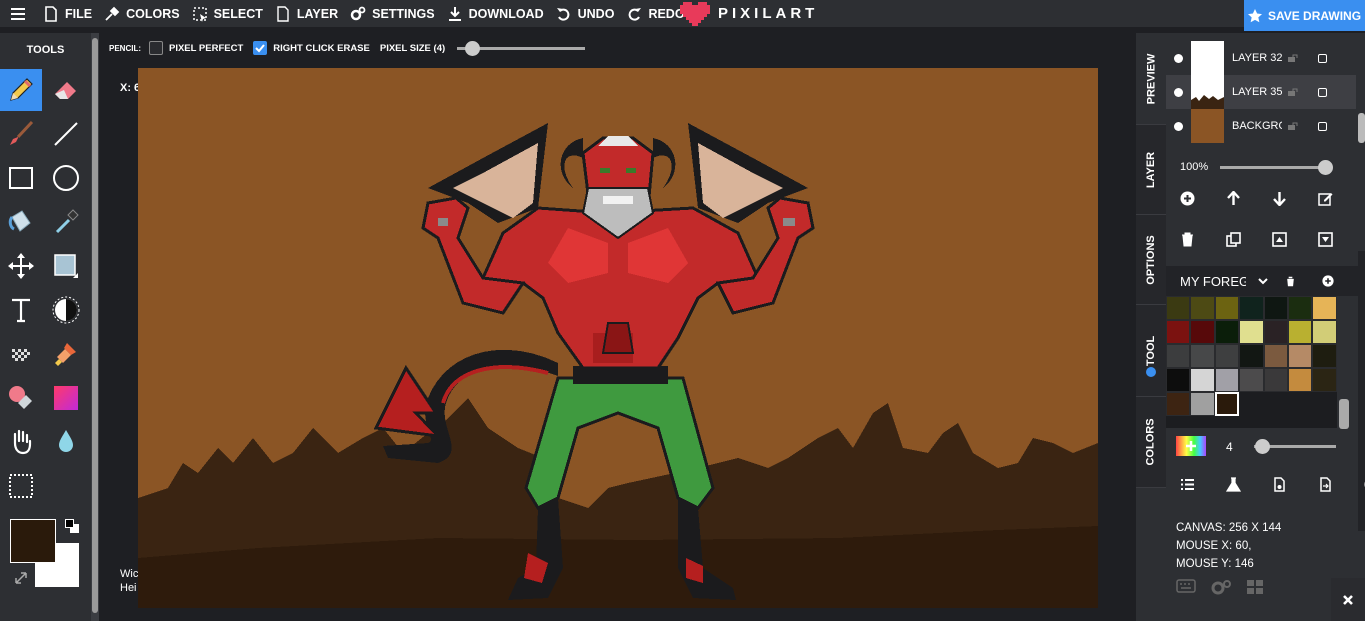 The height and width of the screenshot is (621, 1365). What do you see at coordinates (585, 13) in the screenshot?
I see `menu-undo: UNDO` at bounding box center [585, 13].